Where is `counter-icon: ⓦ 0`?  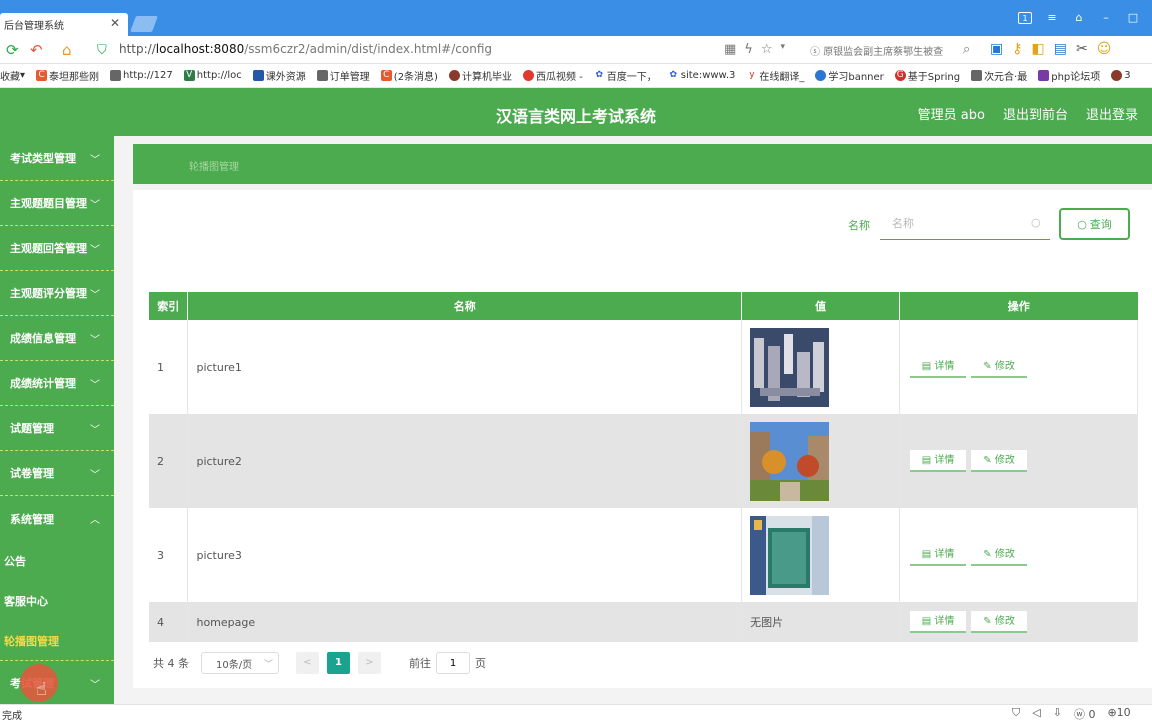 counter-icon: ⓦ 0 is located at coordinates (1085, 713).